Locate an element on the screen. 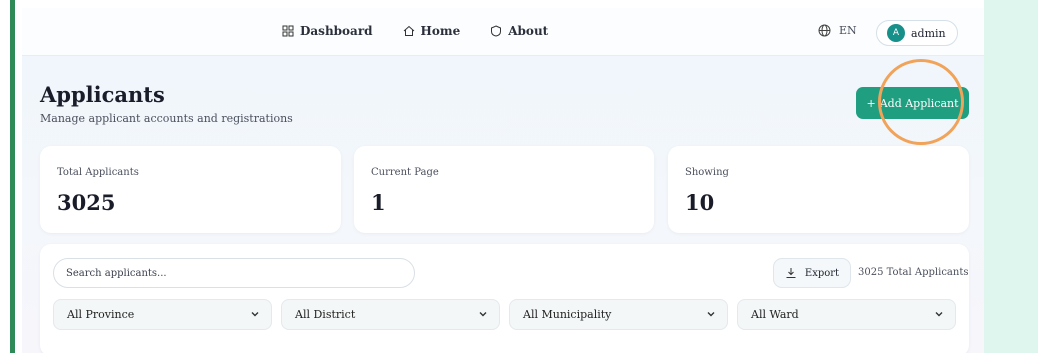 The width and height of the screenshot is (1038, 353). page-title: Applicants is located at coordinates (102, 94).